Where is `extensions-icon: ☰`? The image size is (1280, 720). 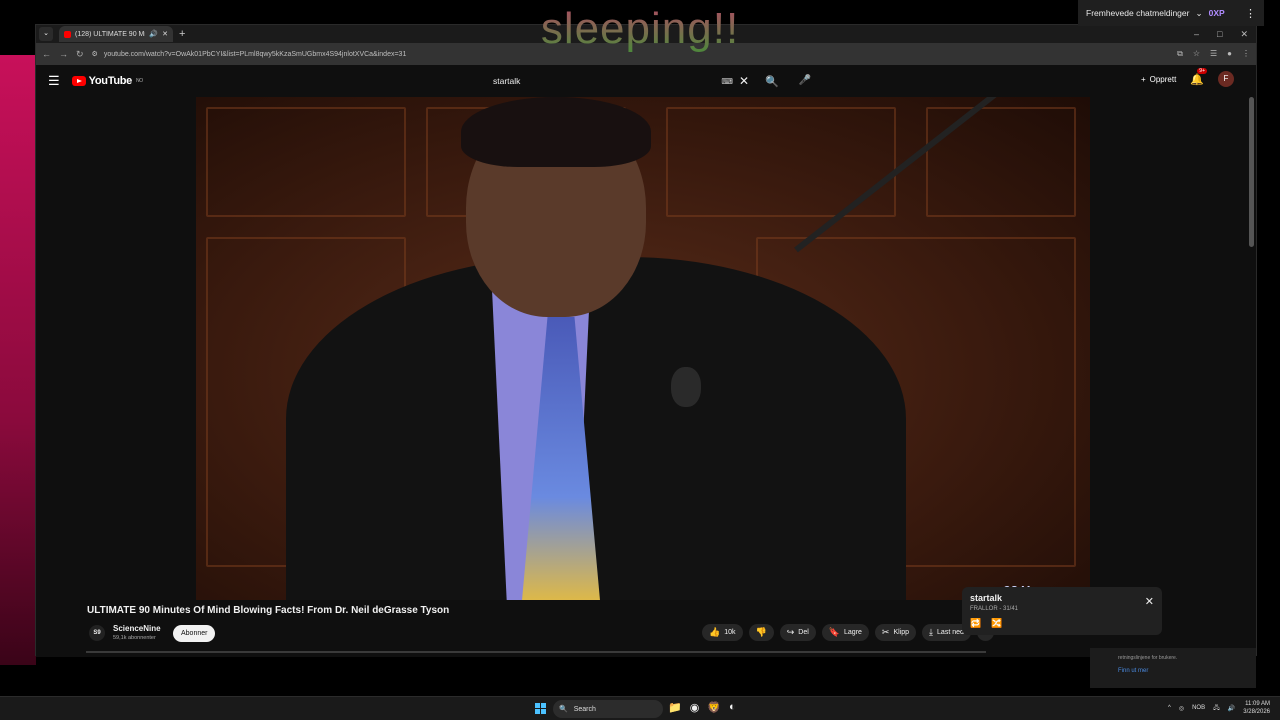
extensions-icon: ☰ is located at coordinates (1213, 54).